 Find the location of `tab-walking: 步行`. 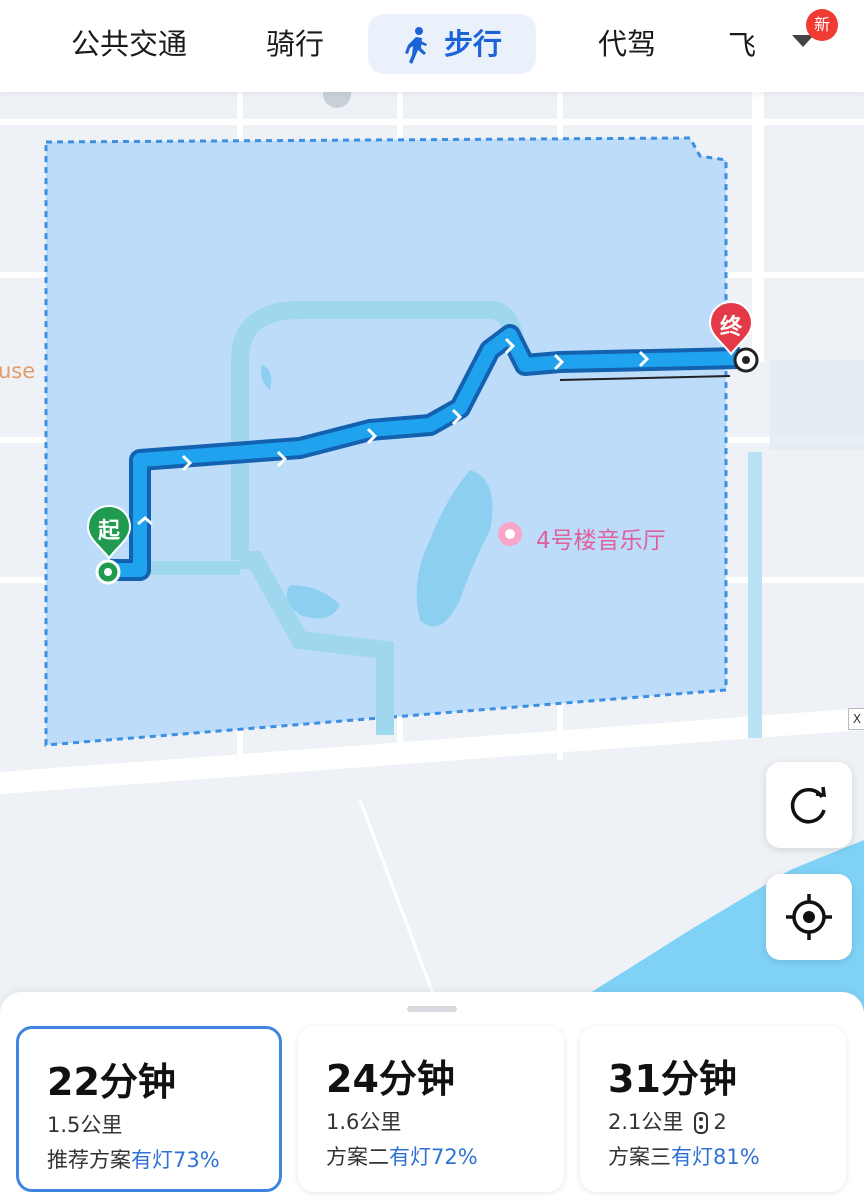

tab-walking: 步行 is located at coordinates (452, 44).